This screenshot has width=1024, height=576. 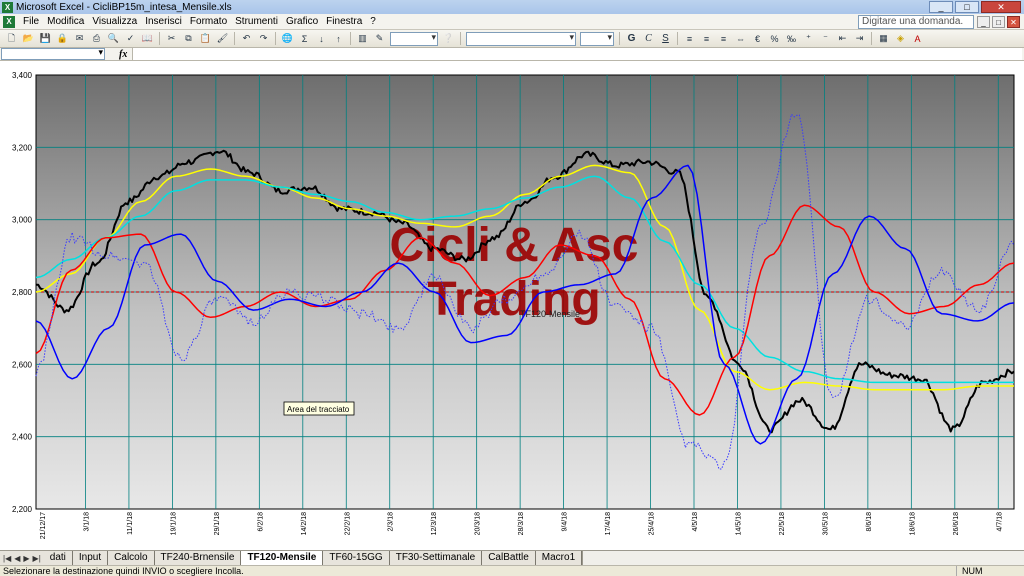 I want to click on last-sheet-icon: ▶|, so click(x=37, y=558).